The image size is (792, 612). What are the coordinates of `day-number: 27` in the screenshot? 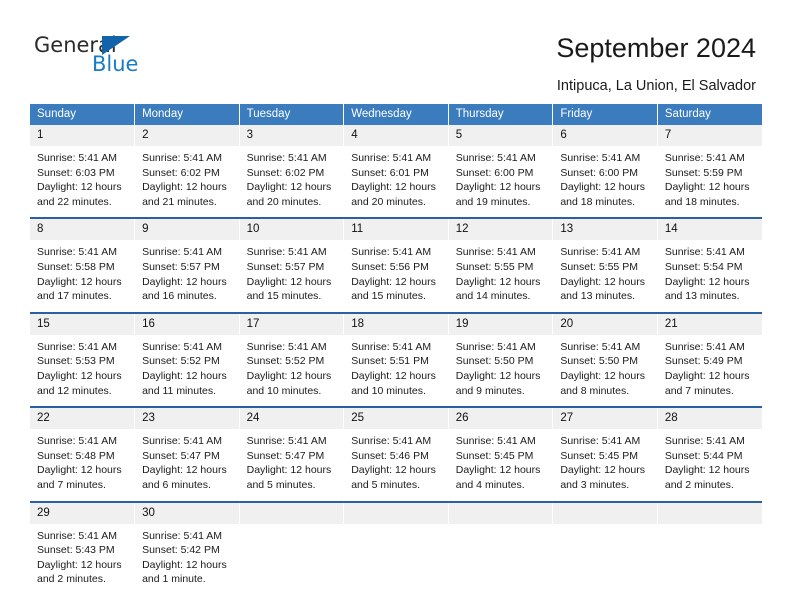 It's located at (605, 419).